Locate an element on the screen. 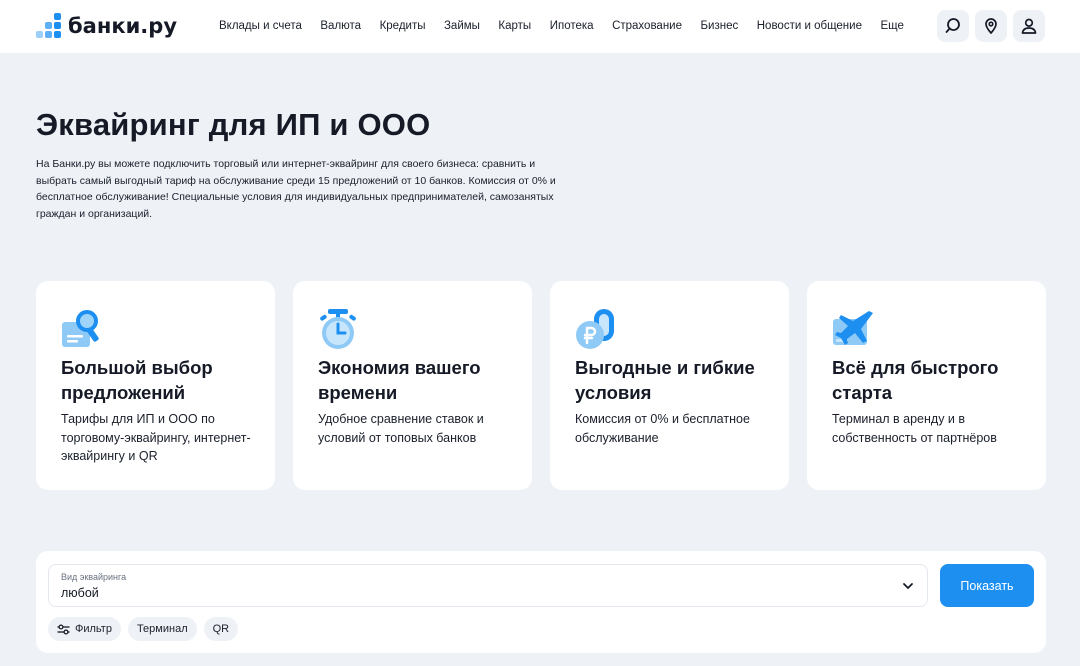 This screenshot has height=666, width=1080. filter-chips: Фильтр Терминал QR is located at coordinates (146, 629).